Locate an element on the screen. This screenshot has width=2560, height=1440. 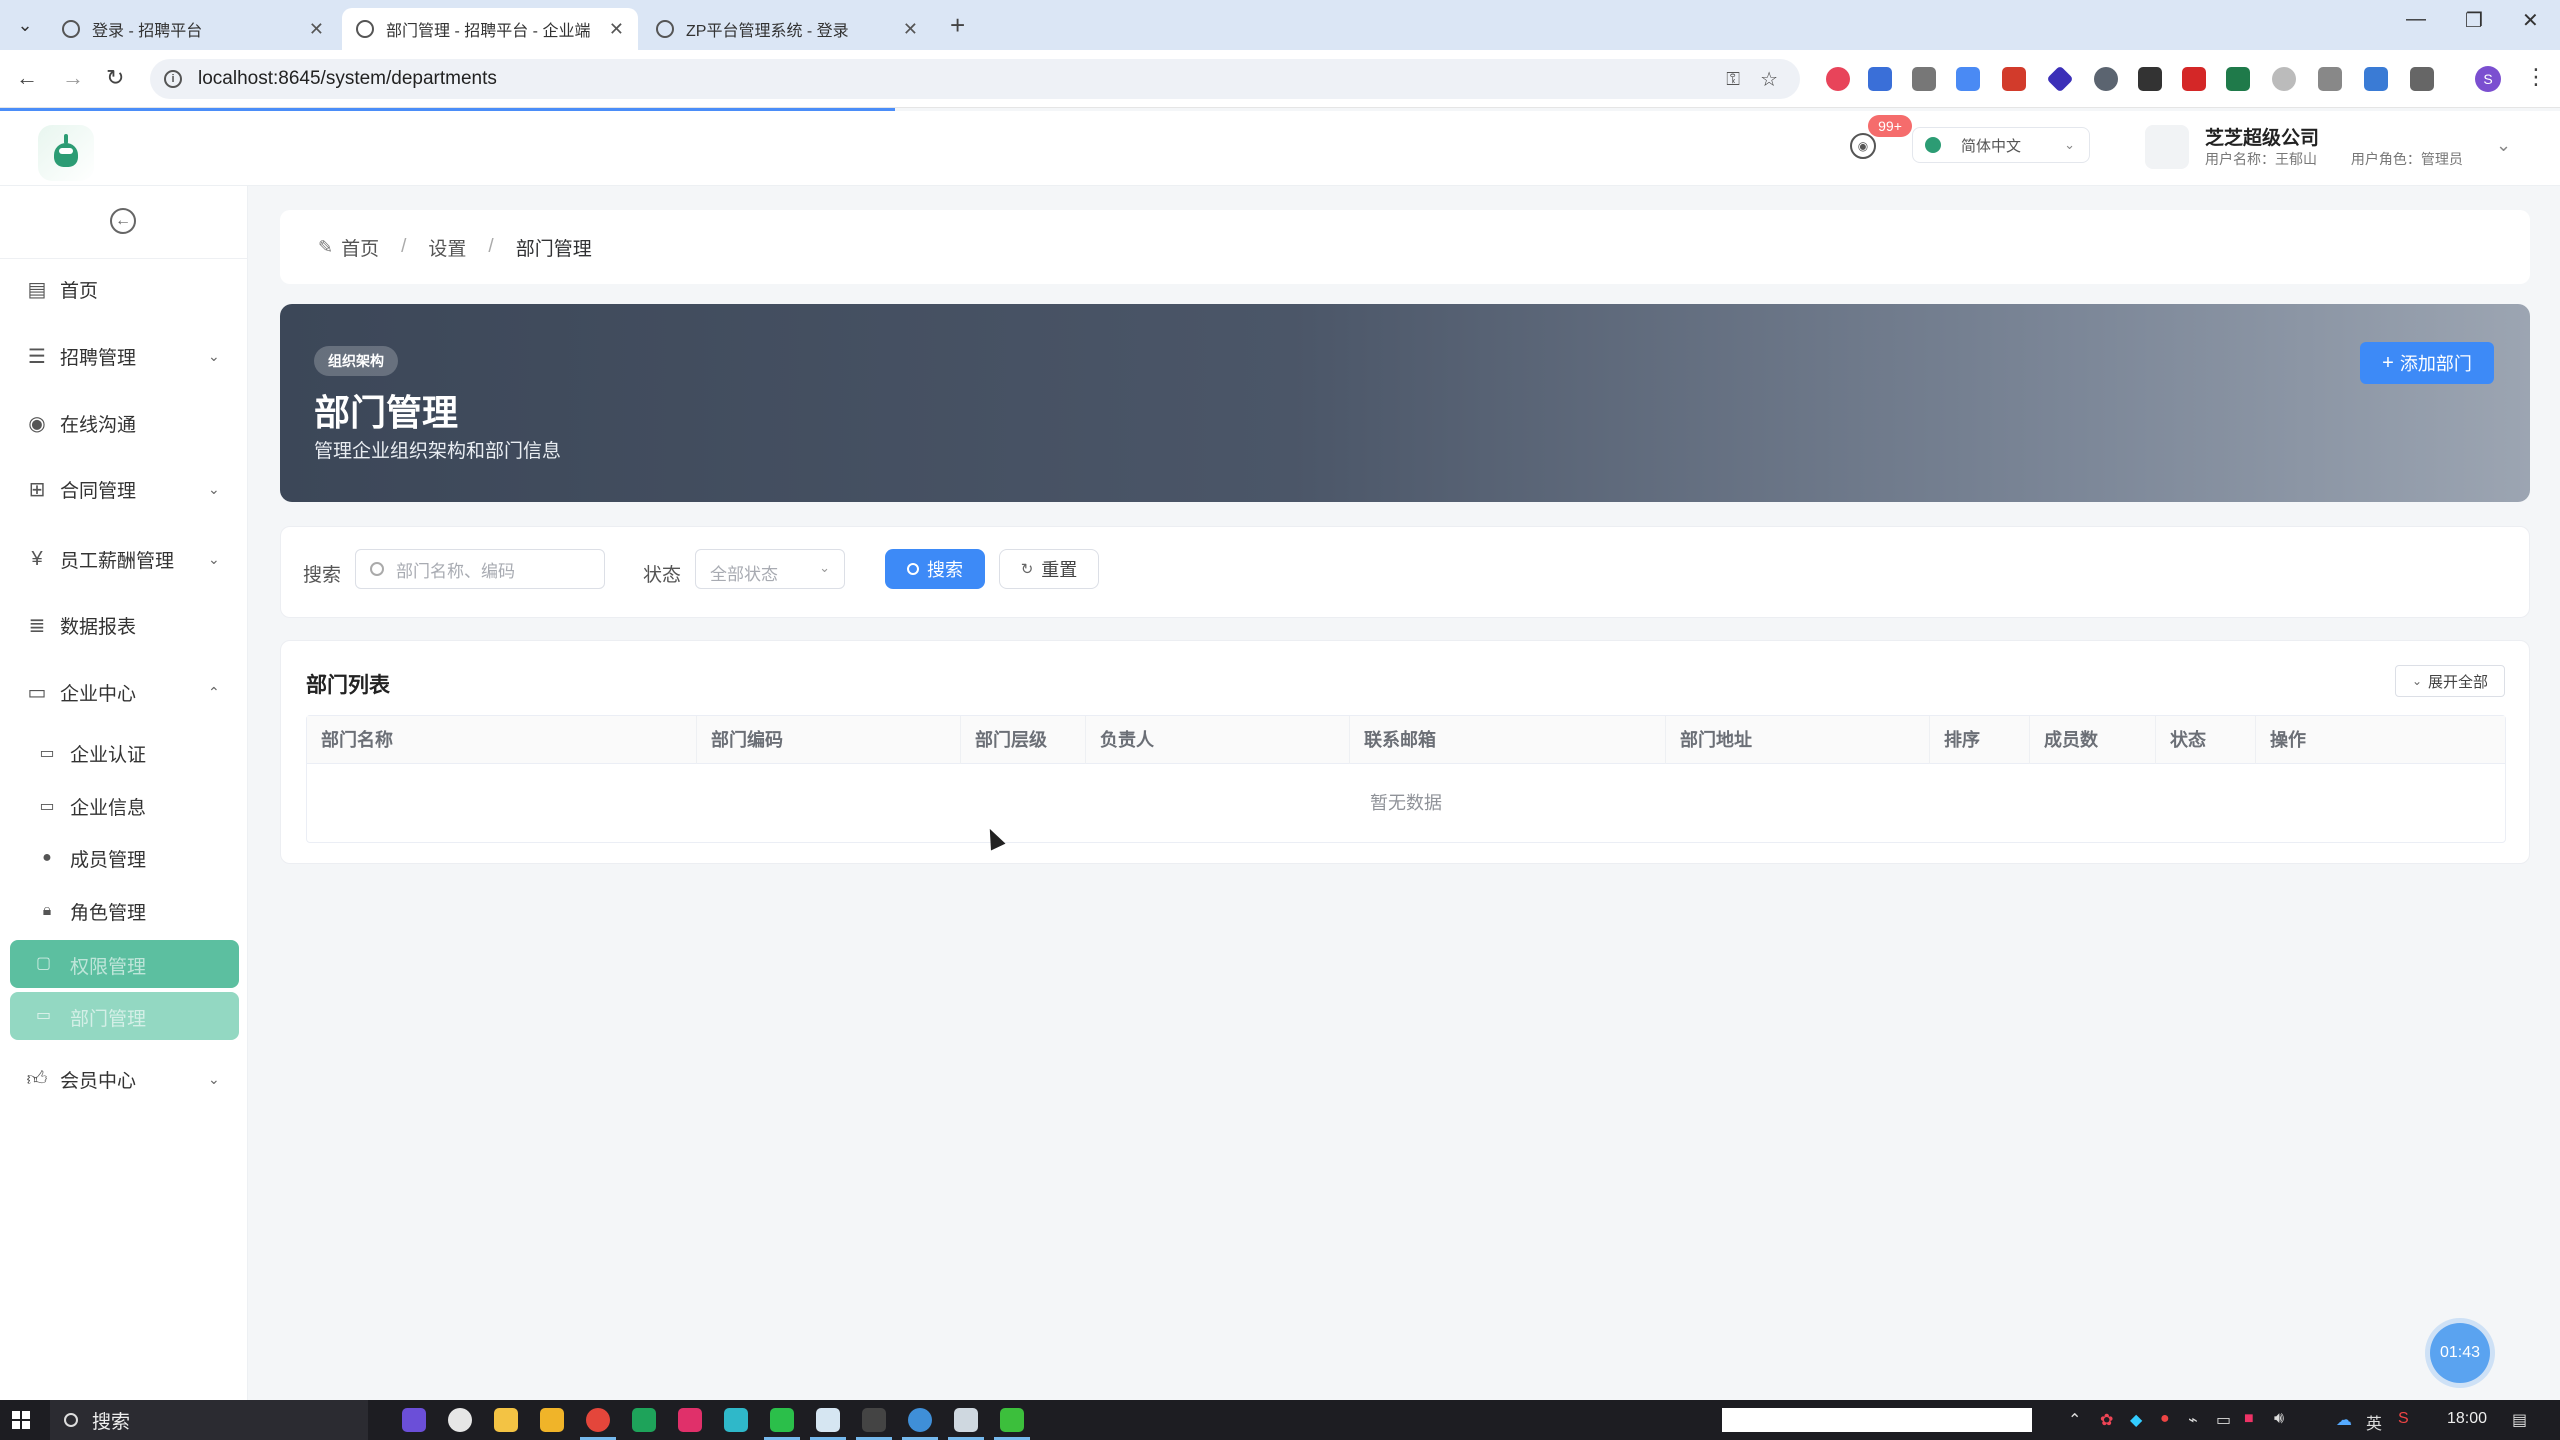
camera-extension-icon is located at coordinates (2330, 79).